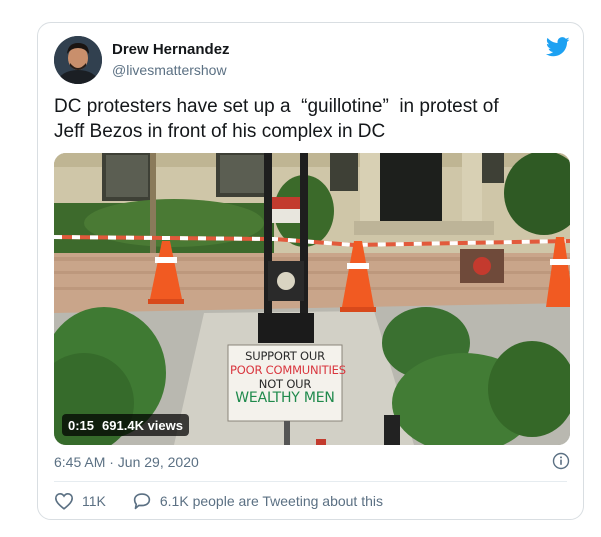 The width and height of the screenshot is (601, 537). I want to click on divider, so click(310, 481).